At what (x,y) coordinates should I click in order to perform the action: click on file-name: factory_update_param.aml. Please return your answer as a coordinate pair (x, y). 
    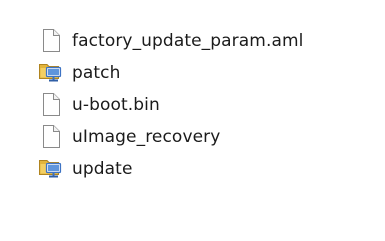
    Looking at the image, I should click on (188, 40).